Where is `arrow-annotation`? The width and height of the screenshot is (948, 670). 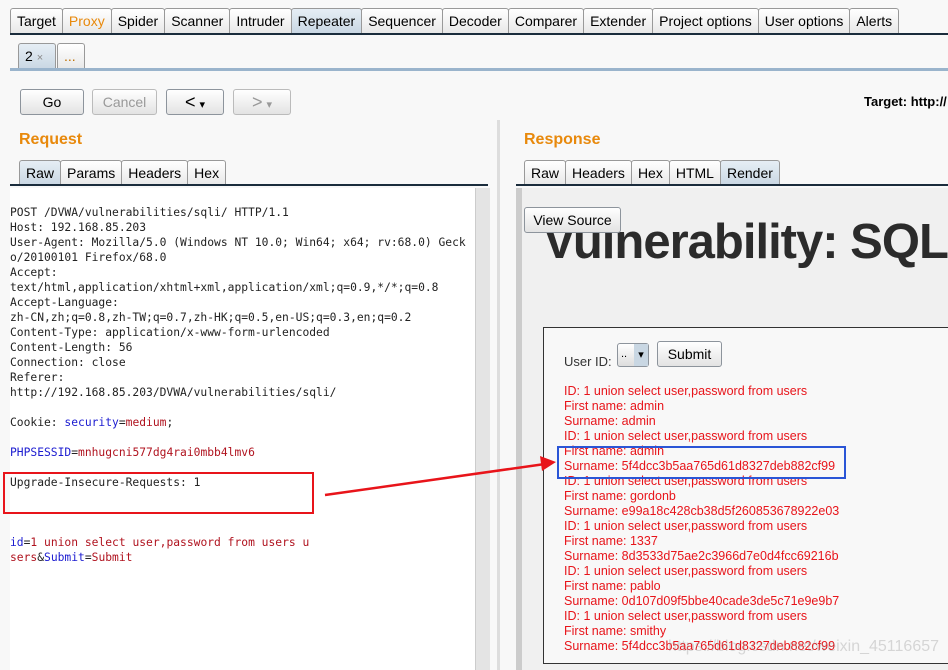 arrow-annotation is located at coordinates (440, 476).